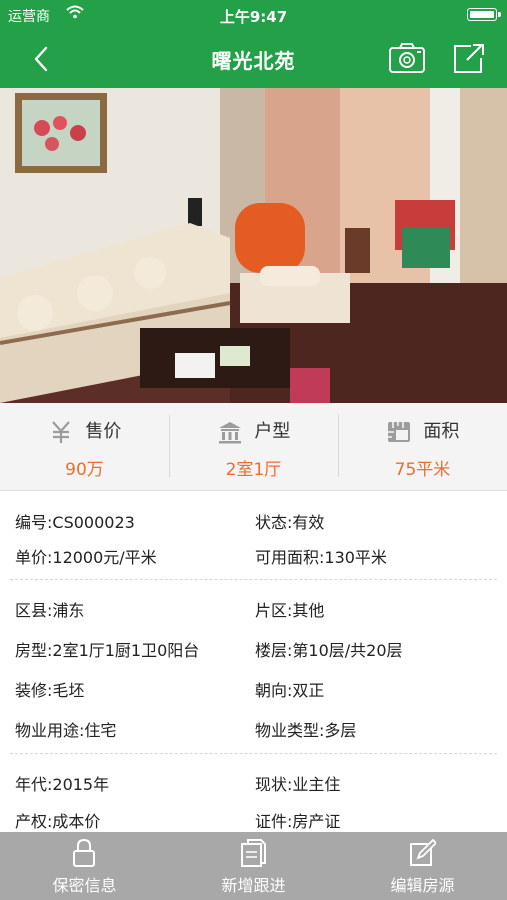  I want to click on nav-bar: 曙光北苑, so click(253, 59).